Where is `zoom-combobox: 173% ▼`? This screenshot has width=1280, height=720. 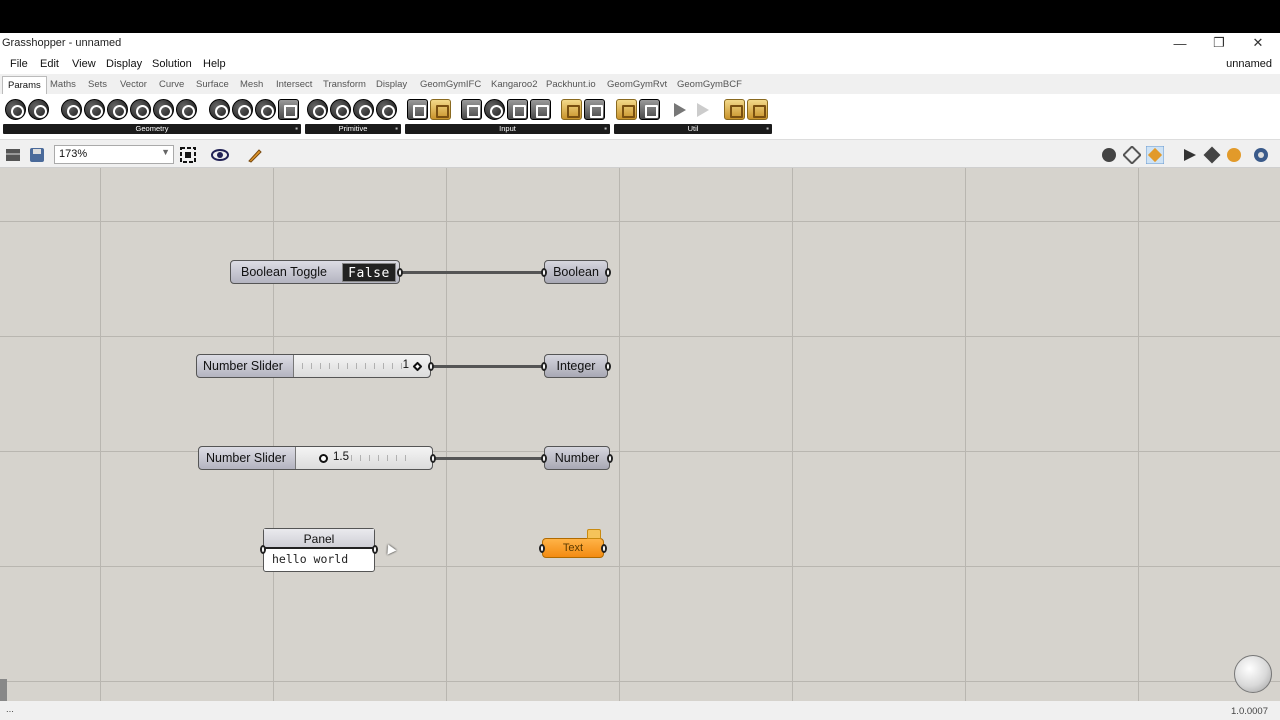
zoom-combobox: 173% ▼ is located at coordinates (114, 154).